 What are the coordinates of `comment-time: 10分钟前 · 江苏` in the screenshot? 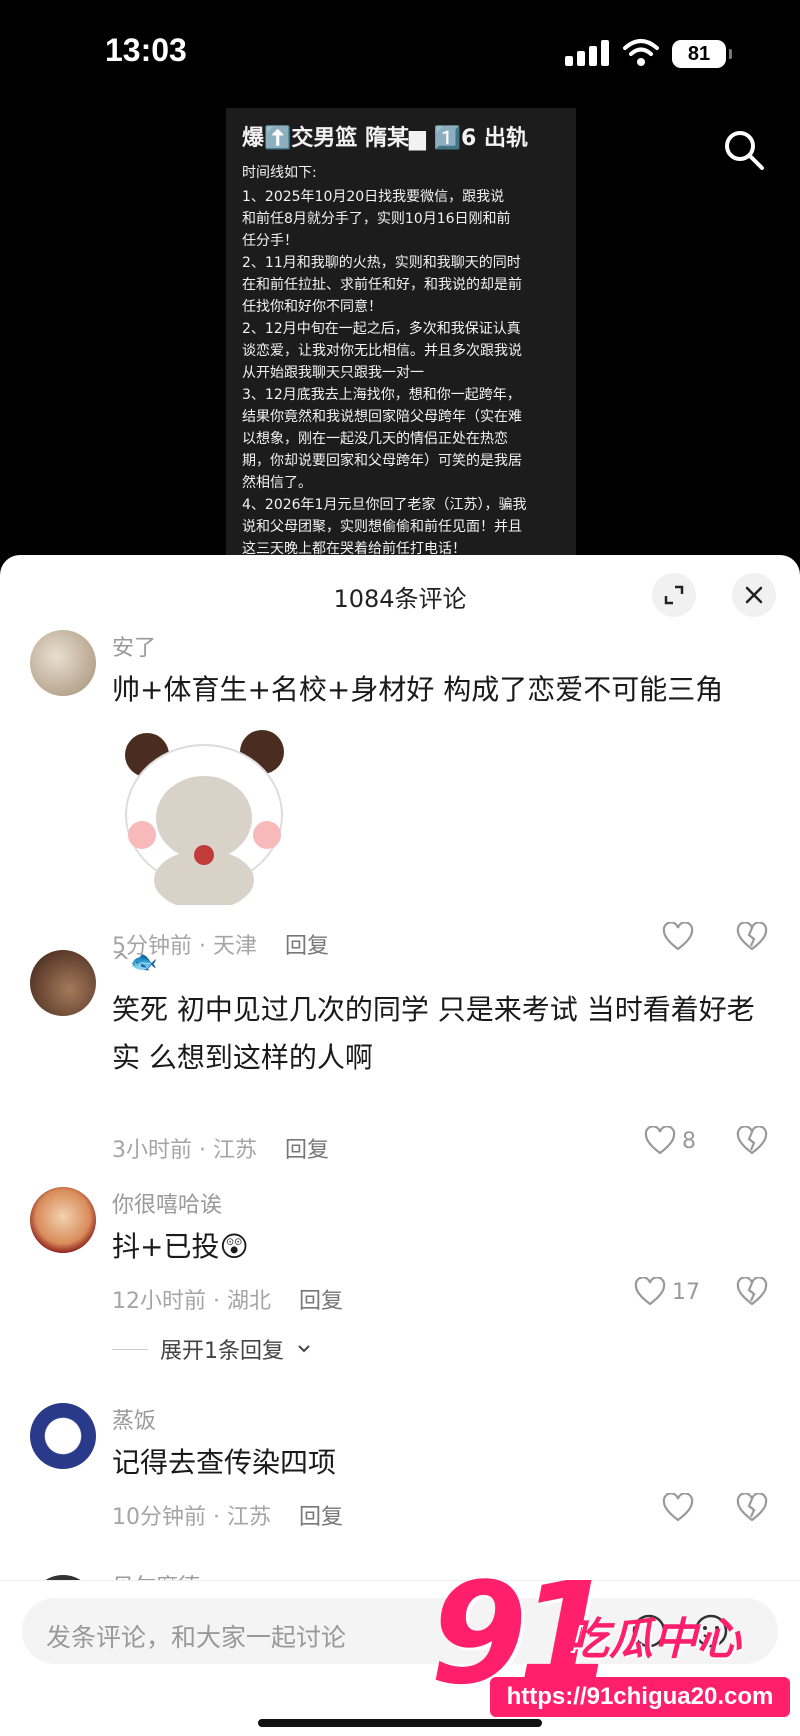 It's located at (191, 1517).